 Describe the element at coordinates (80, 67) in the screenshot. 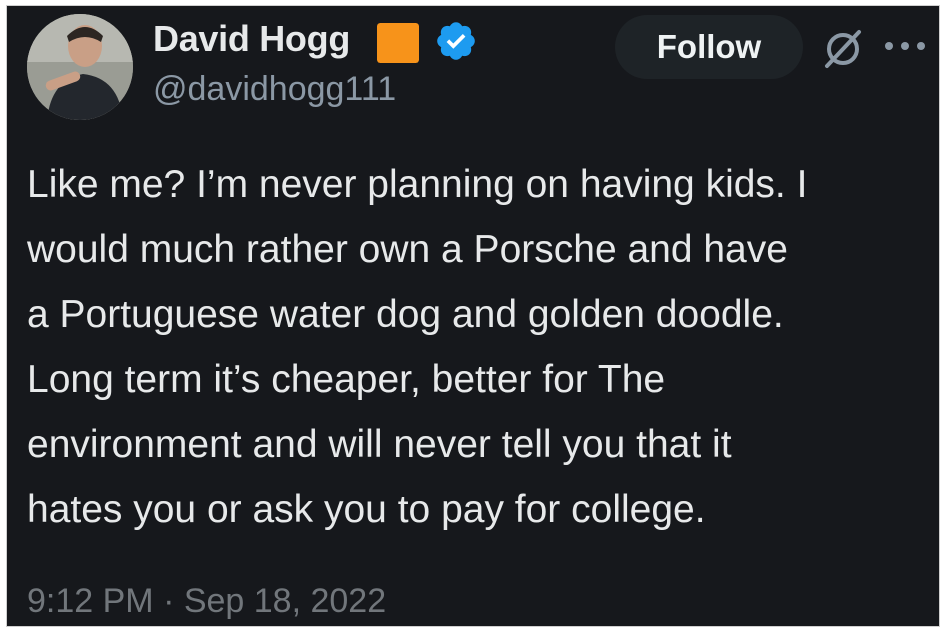

I see `avatar` at that location.